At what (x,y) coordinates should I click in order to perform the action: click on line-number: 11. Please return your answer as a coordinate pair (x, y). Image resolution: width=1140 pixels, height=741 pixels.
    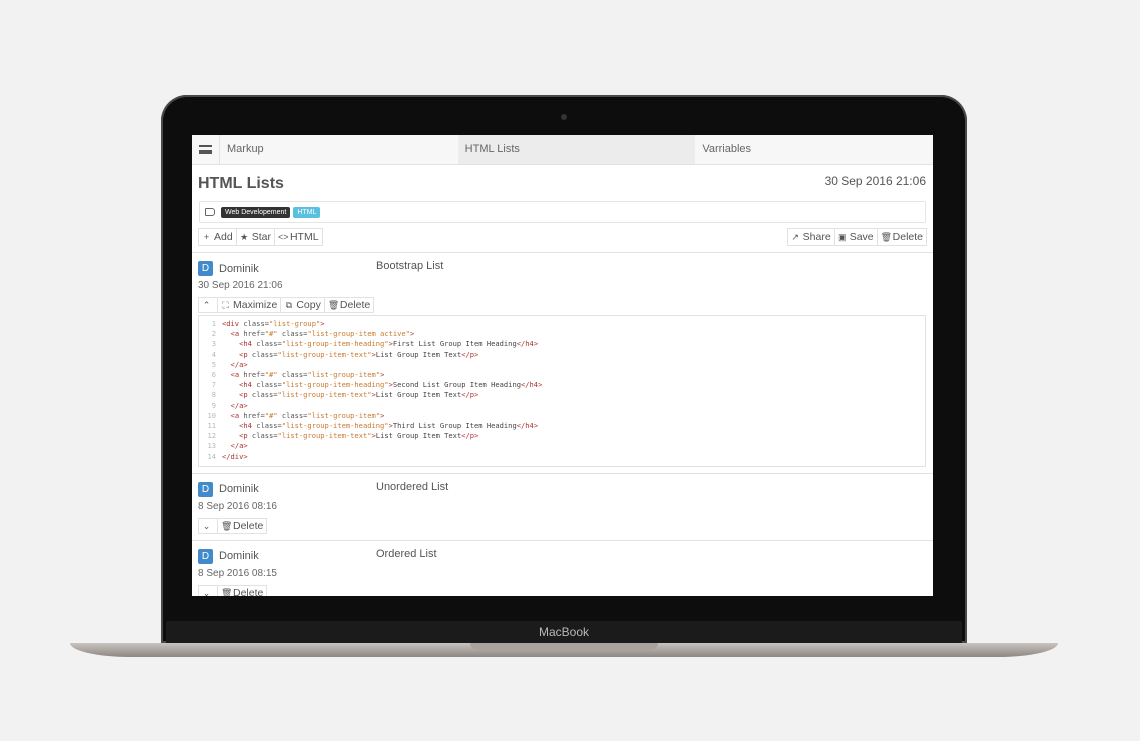
    Looking at the image, I should click on (211, 426).